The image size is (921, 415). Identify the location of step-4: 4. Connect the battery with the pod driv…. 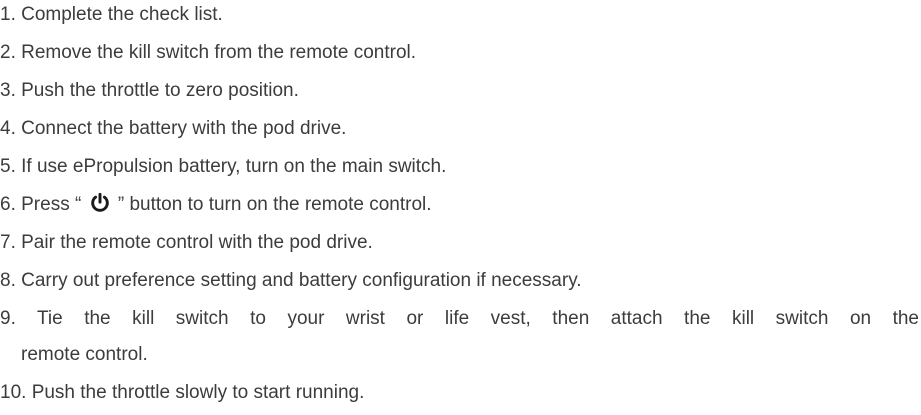
(173, 128).